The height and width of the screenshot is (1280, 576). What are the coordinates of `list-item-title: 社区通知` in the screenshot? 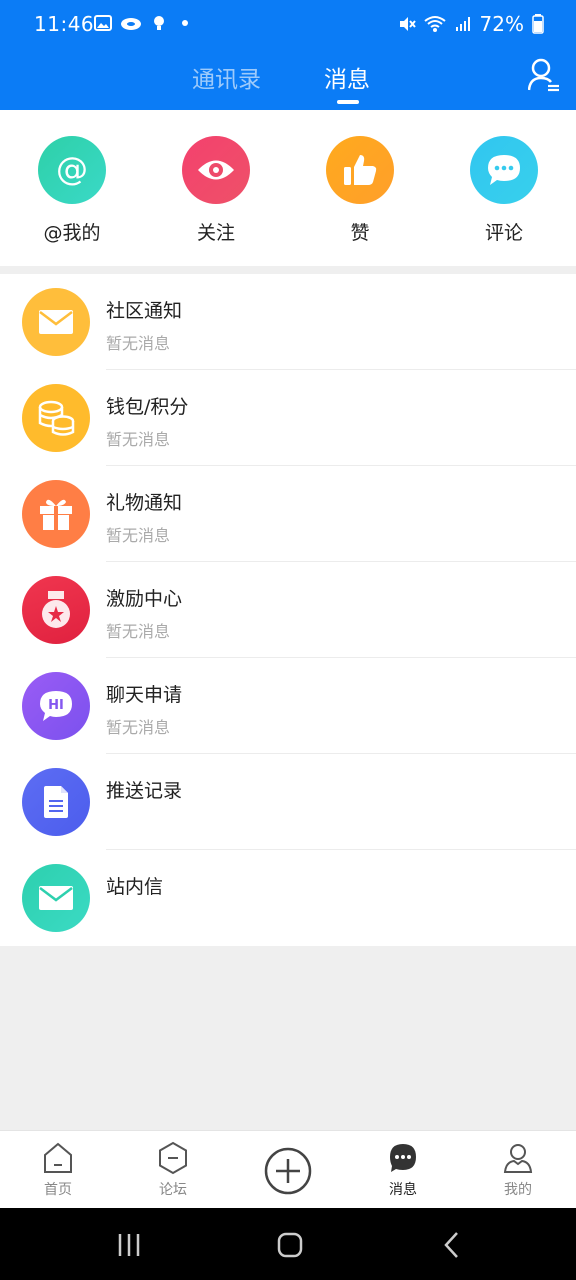 It's located at (144, 311).